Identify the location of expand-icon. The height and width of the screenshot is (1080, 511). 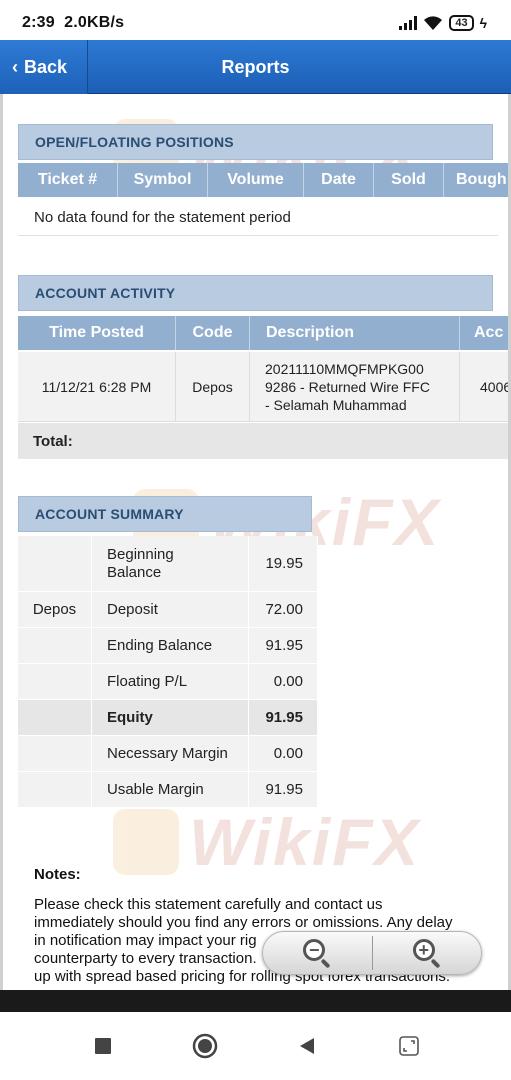
(408, 1046).